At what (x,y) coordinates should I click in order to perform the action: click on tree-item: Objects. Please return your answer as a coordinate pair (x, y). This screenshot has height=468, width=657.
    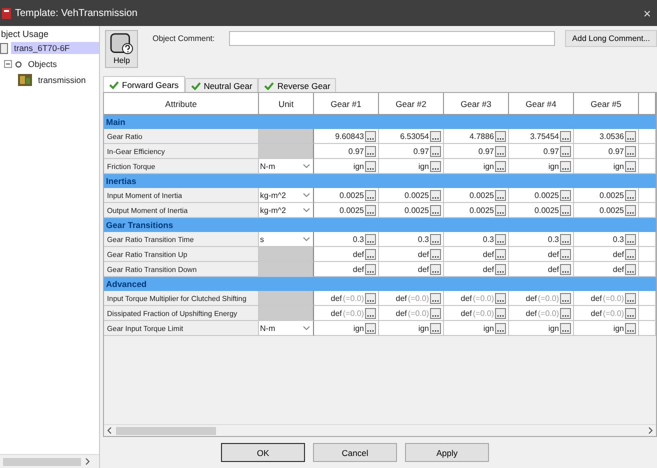
    Looking at the image, I should click on (42, 64).